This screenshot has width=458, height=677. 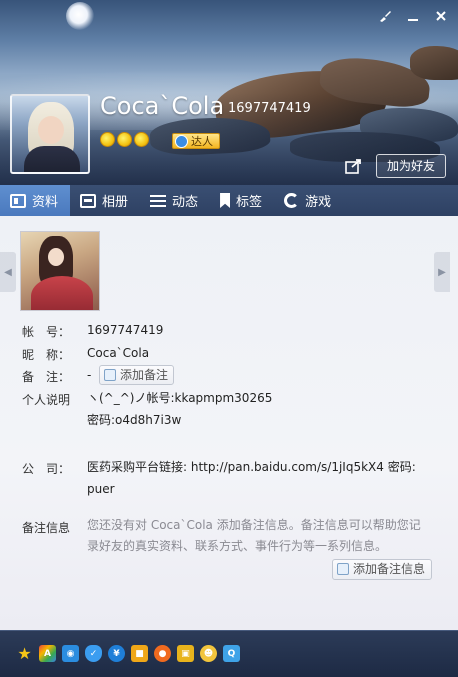 What do you see at coordinates (139, 653) in the screenshot?
I see `book-icon: ■` at bounding box center [139, 653].